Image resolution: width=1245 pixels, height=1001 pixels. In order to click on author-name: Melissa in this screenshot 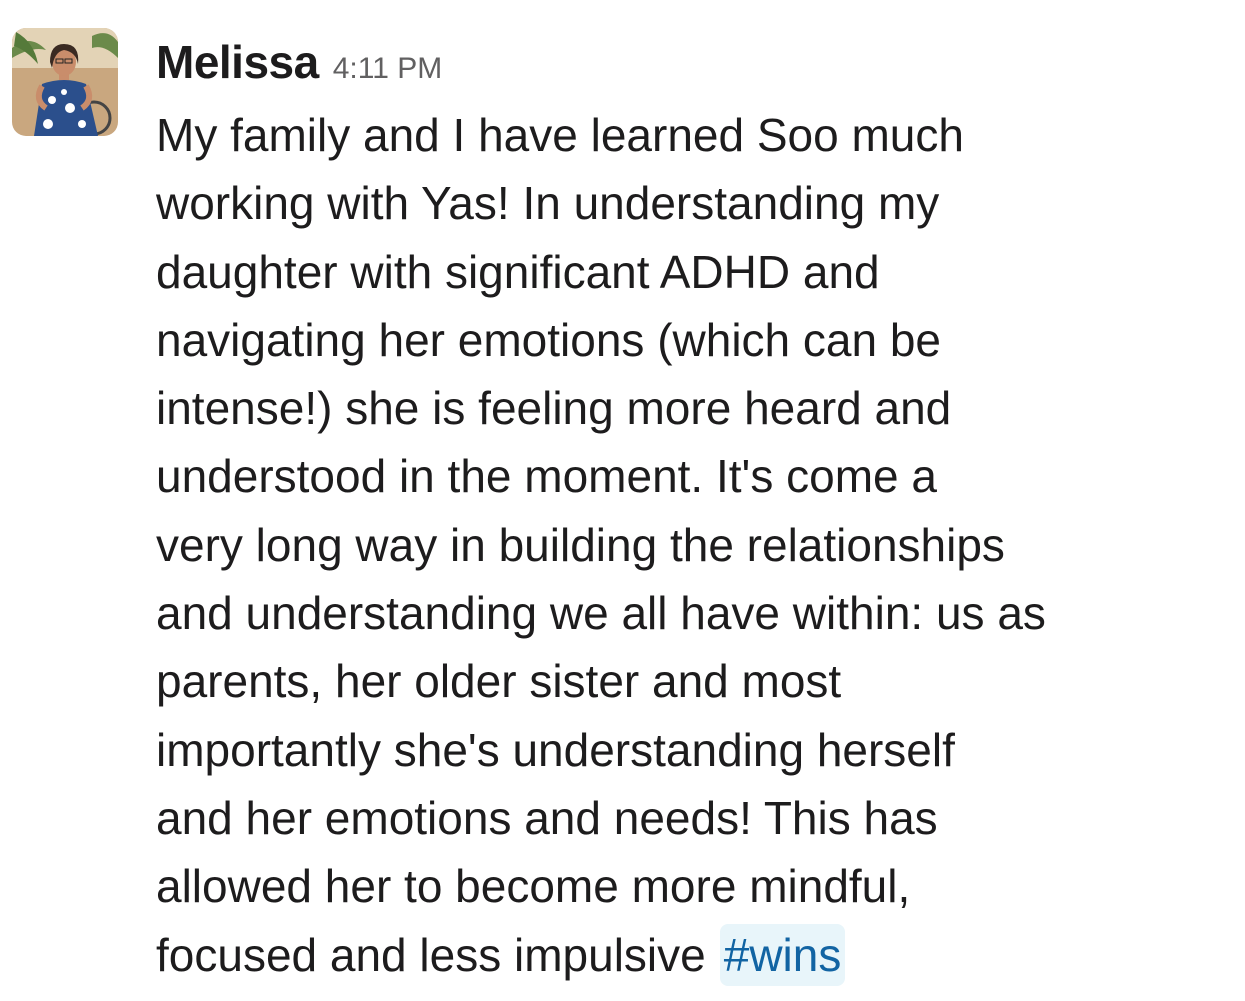, I will do `click(237, 62)`.